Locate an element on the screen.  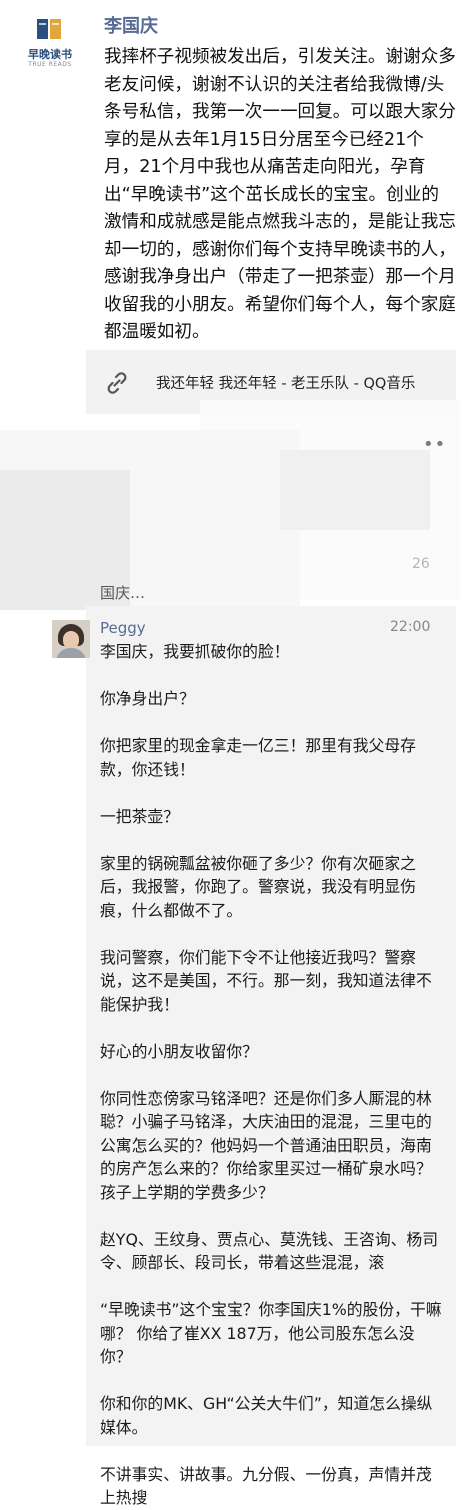
commenter-name: Peggy is located at coordinates (123, 628).